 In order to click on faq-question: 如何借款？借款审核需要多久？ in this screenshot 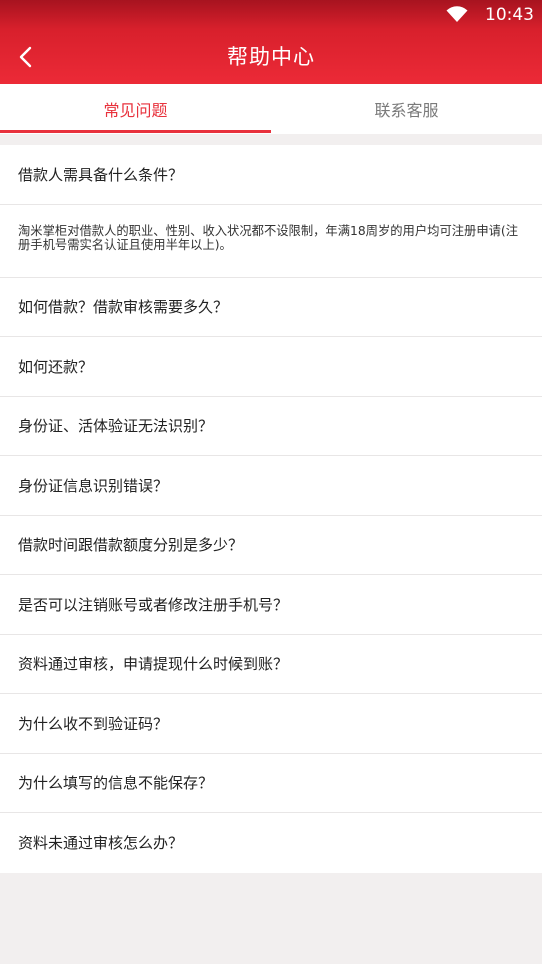, I will do `click(271, 307)`.